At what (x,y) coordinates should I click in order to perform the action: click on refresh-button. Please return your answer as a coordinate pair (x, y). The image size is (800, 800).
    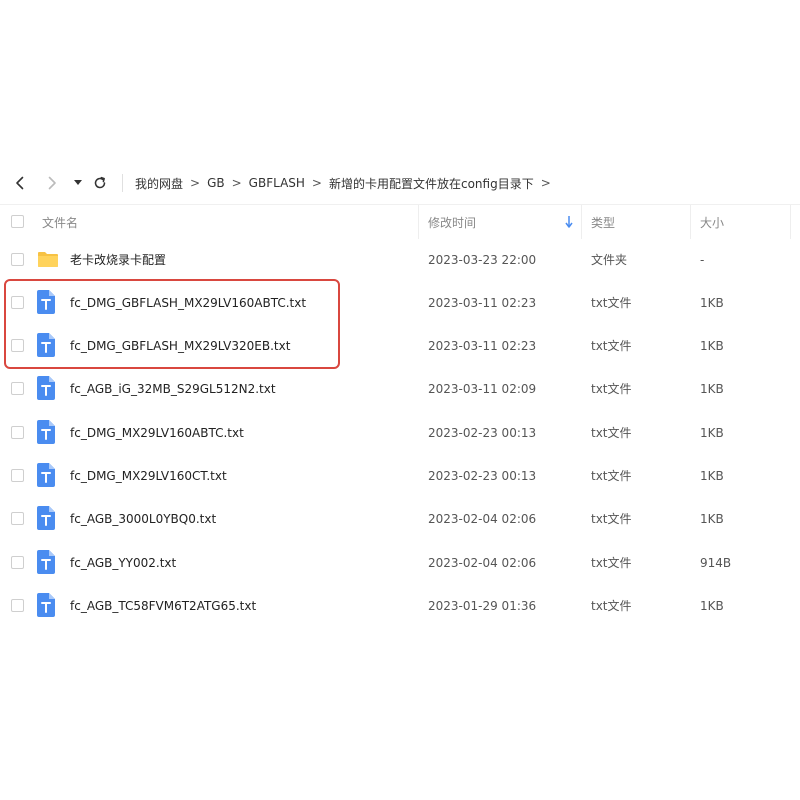
    Looking at the image, I should click on (100, 183).